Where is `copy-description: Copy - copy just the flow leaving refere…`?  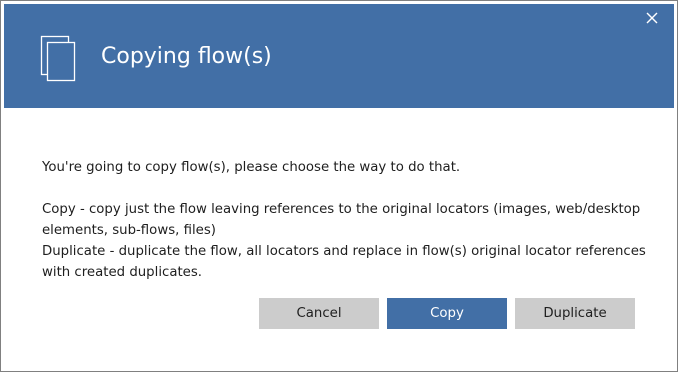 copy-description: Copy - copy just the flow leaving refere… is located at coordinates (341, 220).